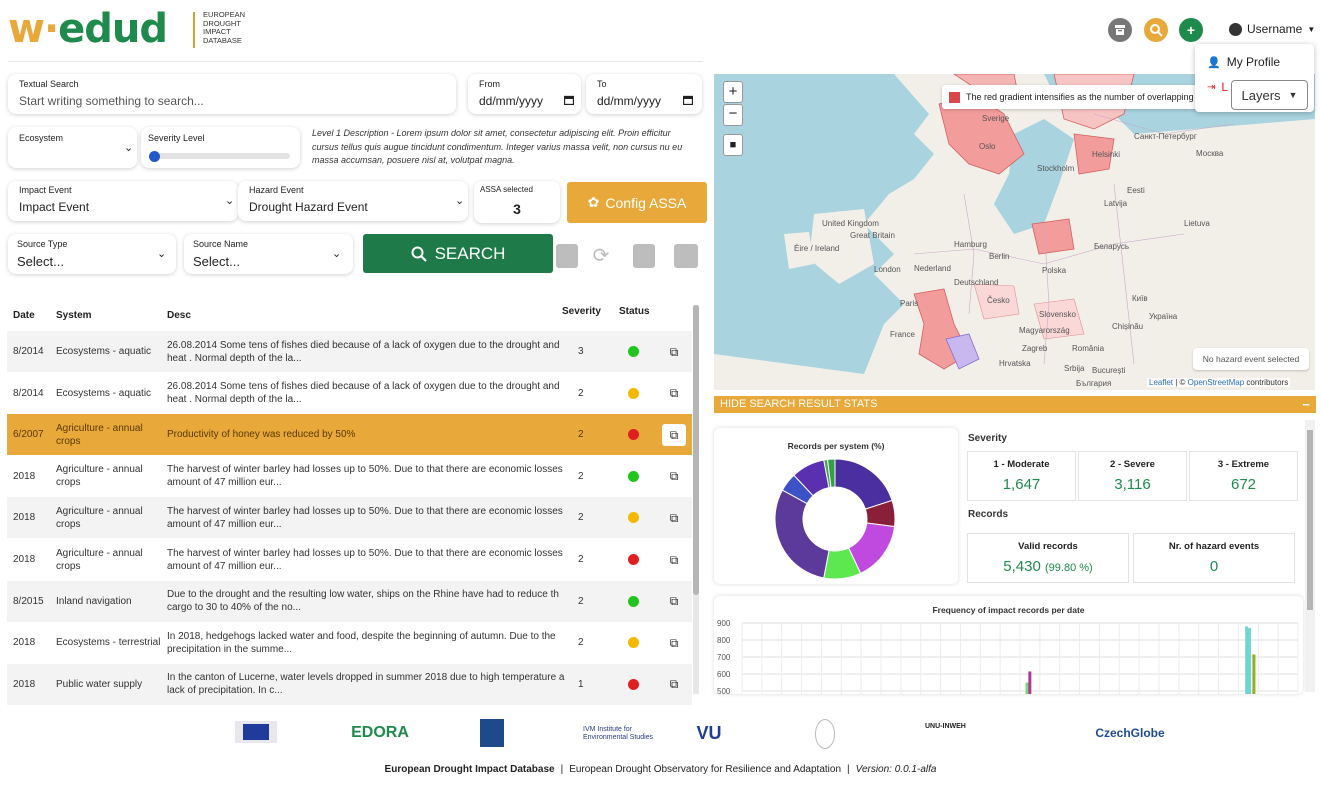 The height and width of the screenshot is (791, 1321). Describe the element at coordinates (634, 311) in the screenshot. I see `col-header-status: Status` at that location.